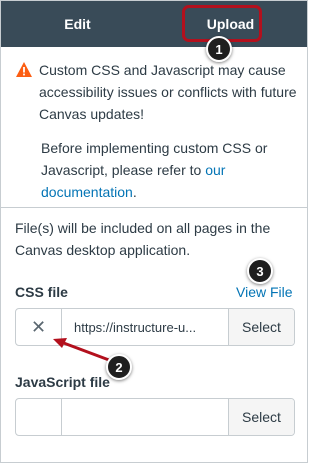 This screenshot has width=320, height=463. I want to click on callout-3: 3, so click(260, 271).